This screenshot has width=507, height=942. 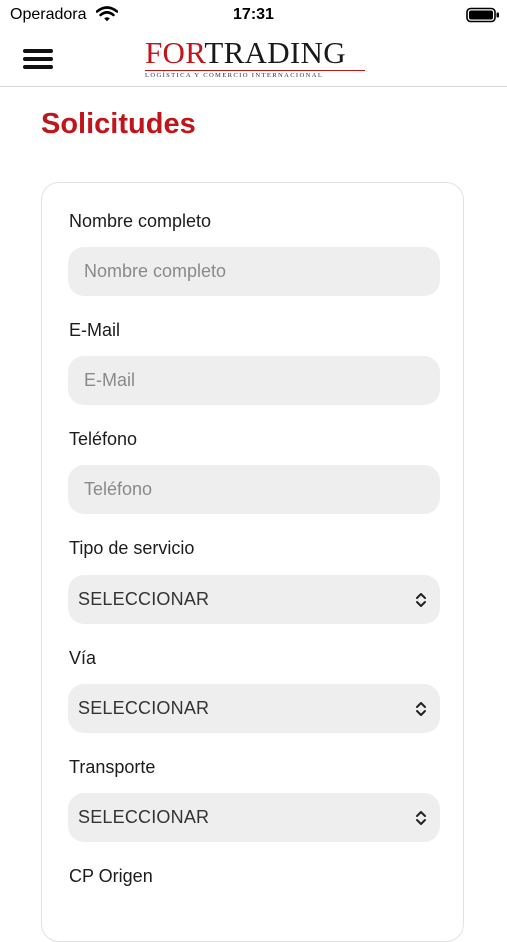 What do you see at coordinates (254, 708) in the screenshot?
I see `route-select: SELECCIONAR` at bounding box center [254, 708].